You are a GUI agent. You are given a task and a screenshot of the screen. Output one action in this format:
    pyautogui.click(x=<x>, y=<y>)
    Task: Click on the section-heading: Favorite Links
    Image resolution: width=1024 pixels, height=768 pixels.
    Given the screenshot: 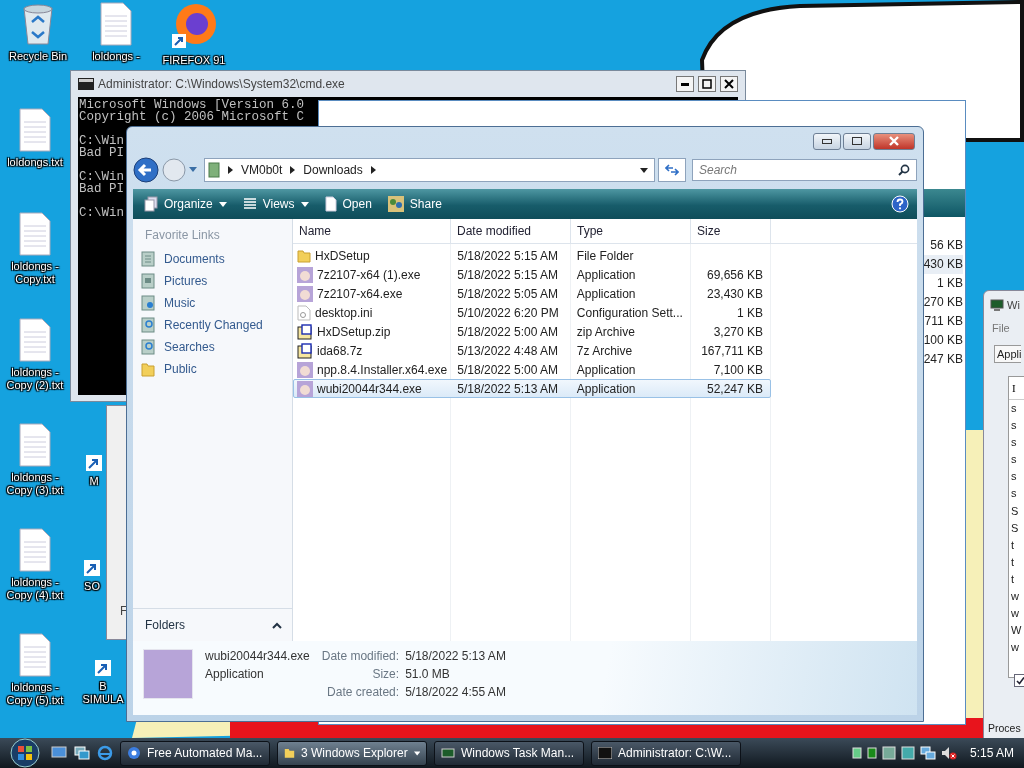 What is the action you would take?
    pyautogui.click(x=182, y=235)
    